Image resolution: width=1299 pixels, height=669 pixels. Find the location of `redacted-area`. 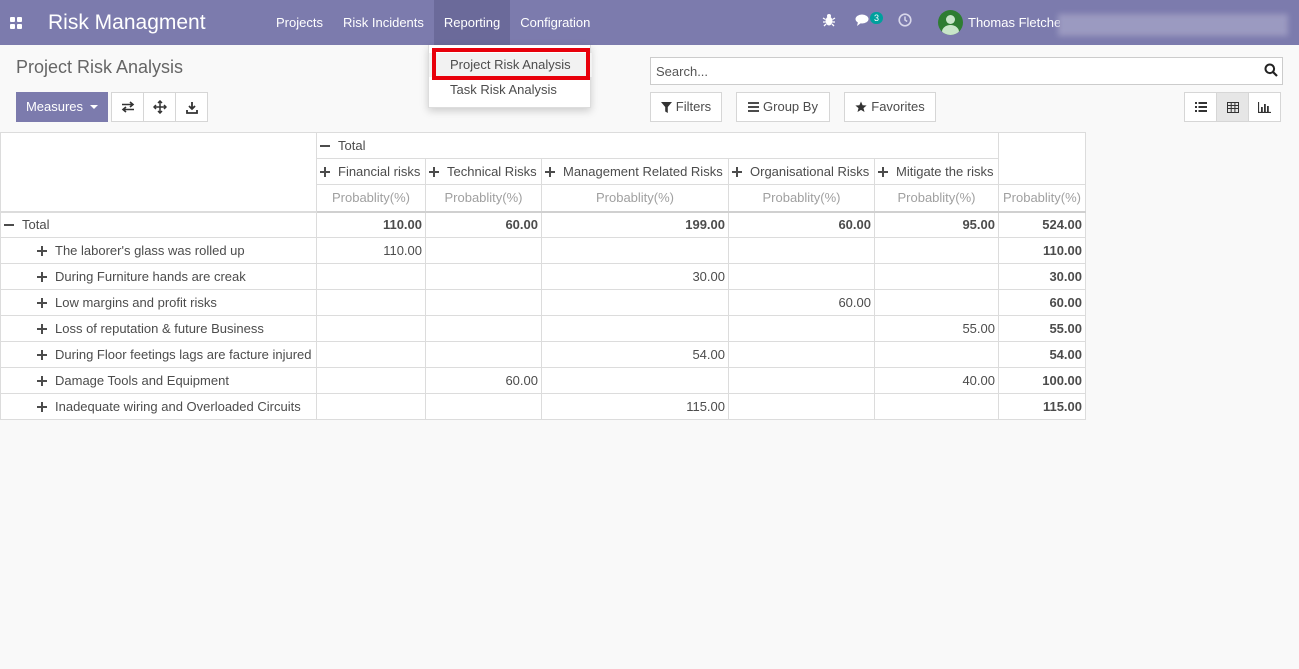

redacted-area is located at coordinates (1173, 25).